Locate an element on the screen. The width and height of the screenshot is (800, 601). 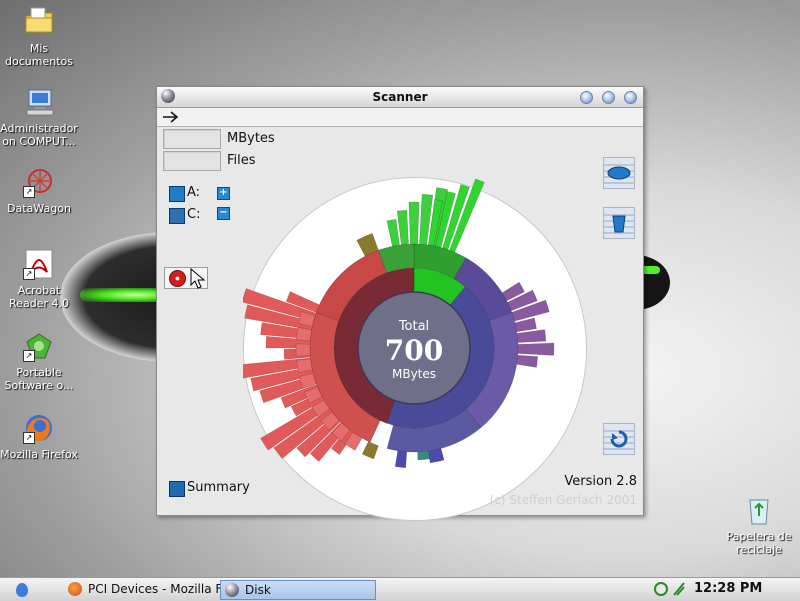
close-button is located at coordinates (630, 97).